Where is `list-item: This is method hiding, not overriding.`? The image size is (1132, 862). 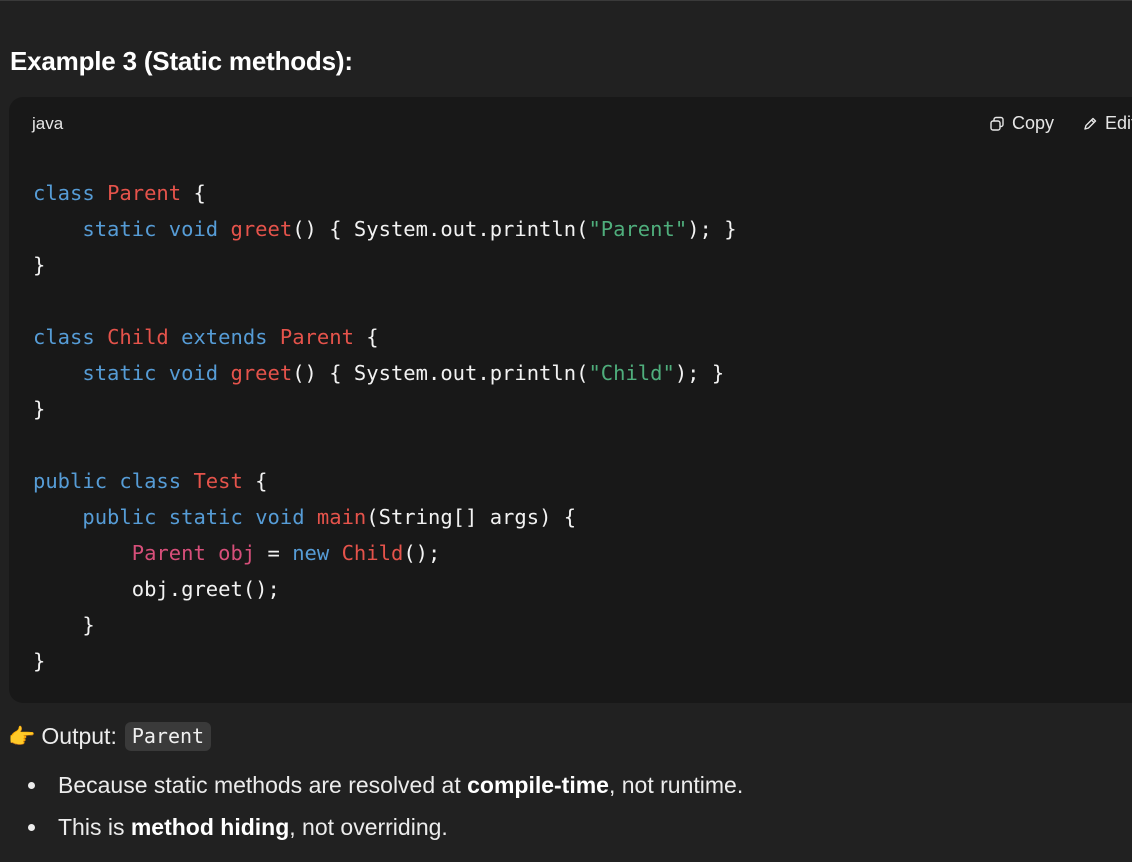
list-item: This is method hiding, not overriding. is located at coordinates (371, 829).